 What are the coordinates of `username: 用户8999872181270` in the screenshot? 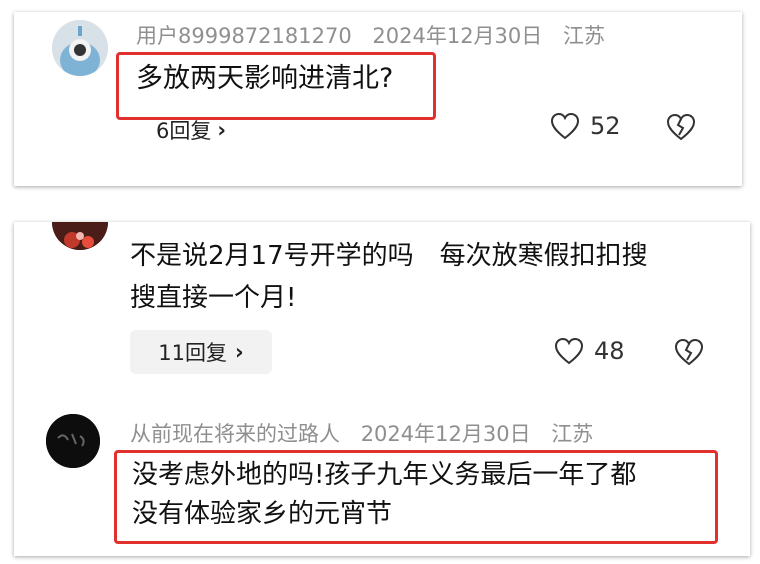 It's located at (244, 36).